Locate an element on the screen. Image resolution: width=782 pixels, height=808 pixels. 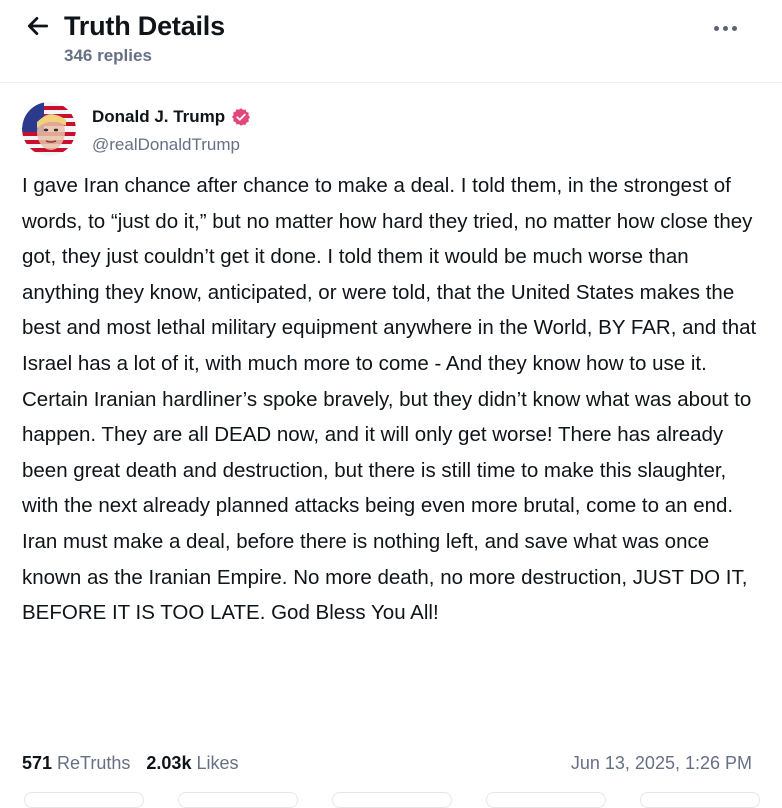
more-action is located at coordinates (700, 800).